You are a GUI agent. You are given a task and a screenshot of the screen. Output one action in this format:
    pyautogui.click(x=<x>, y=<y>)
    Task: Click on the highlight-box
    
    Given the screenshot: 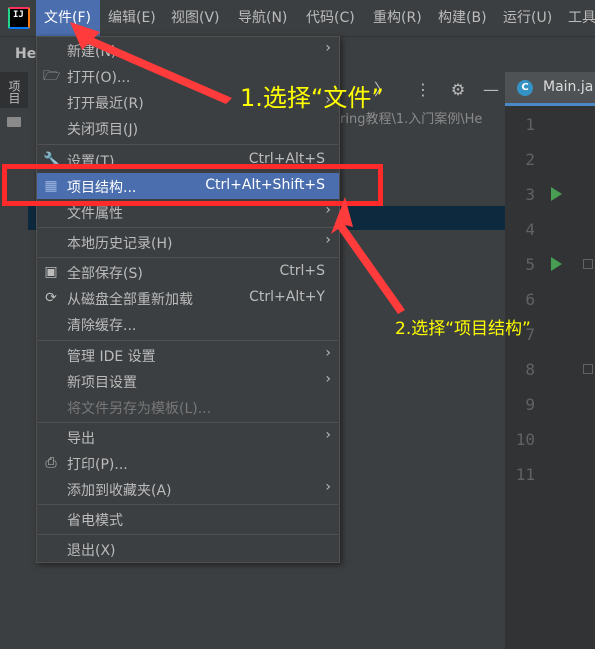 What is the action you would take?
    pyautogui.click(x=192, y=185)
    